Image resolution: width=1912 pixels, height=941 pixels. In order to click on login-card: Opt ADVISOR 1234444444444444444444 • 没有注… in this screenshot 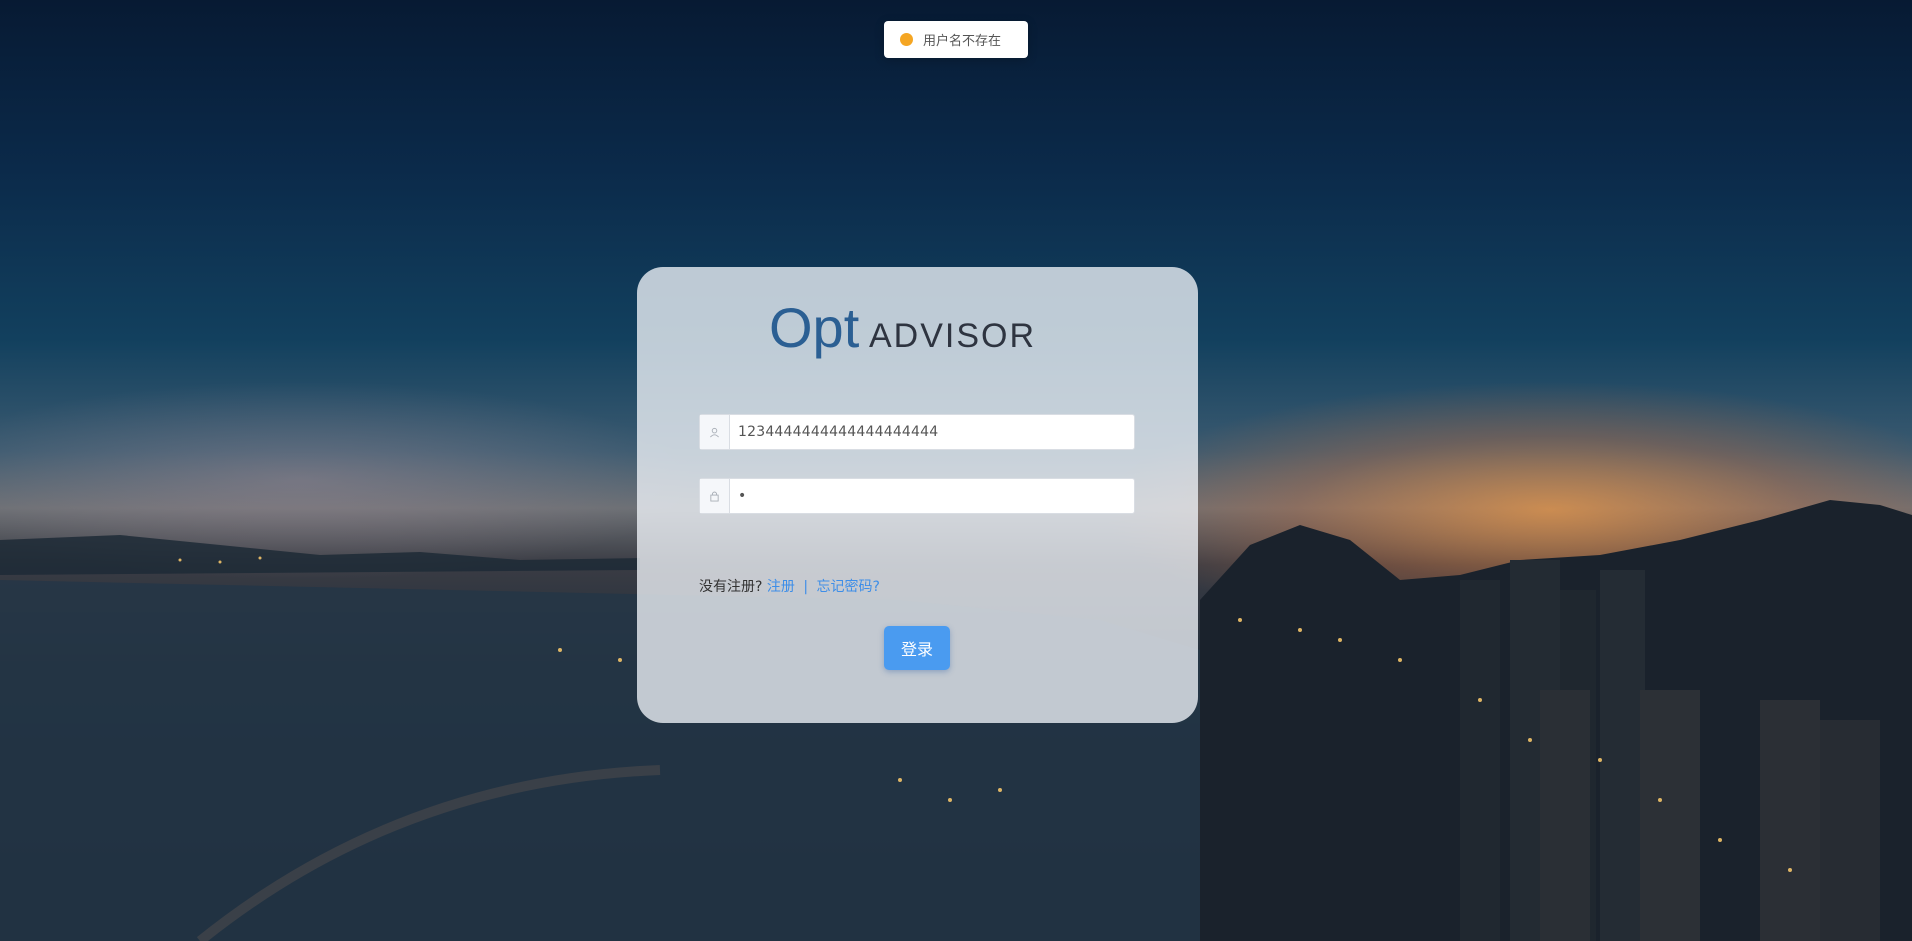, I will do `click(917, 495)`.